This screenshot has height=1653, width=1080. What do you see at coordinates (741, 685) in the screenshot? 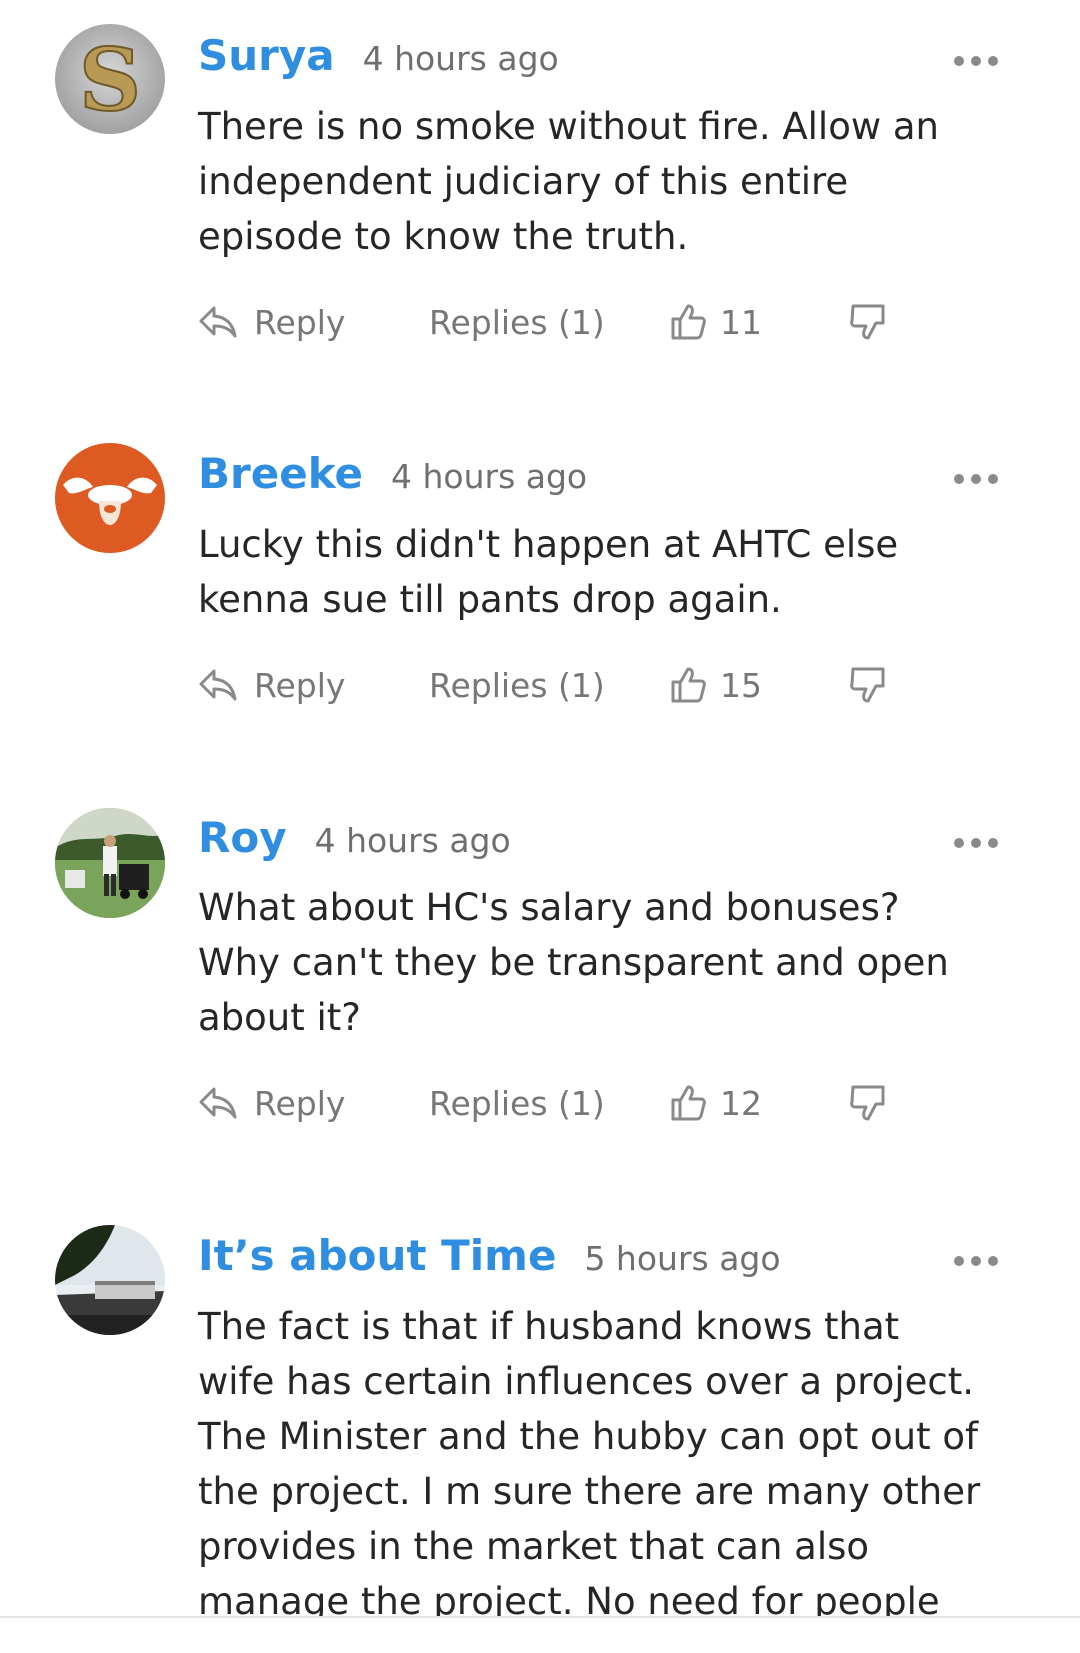
I see `like-count: 15` at bounding box center [741, 685].